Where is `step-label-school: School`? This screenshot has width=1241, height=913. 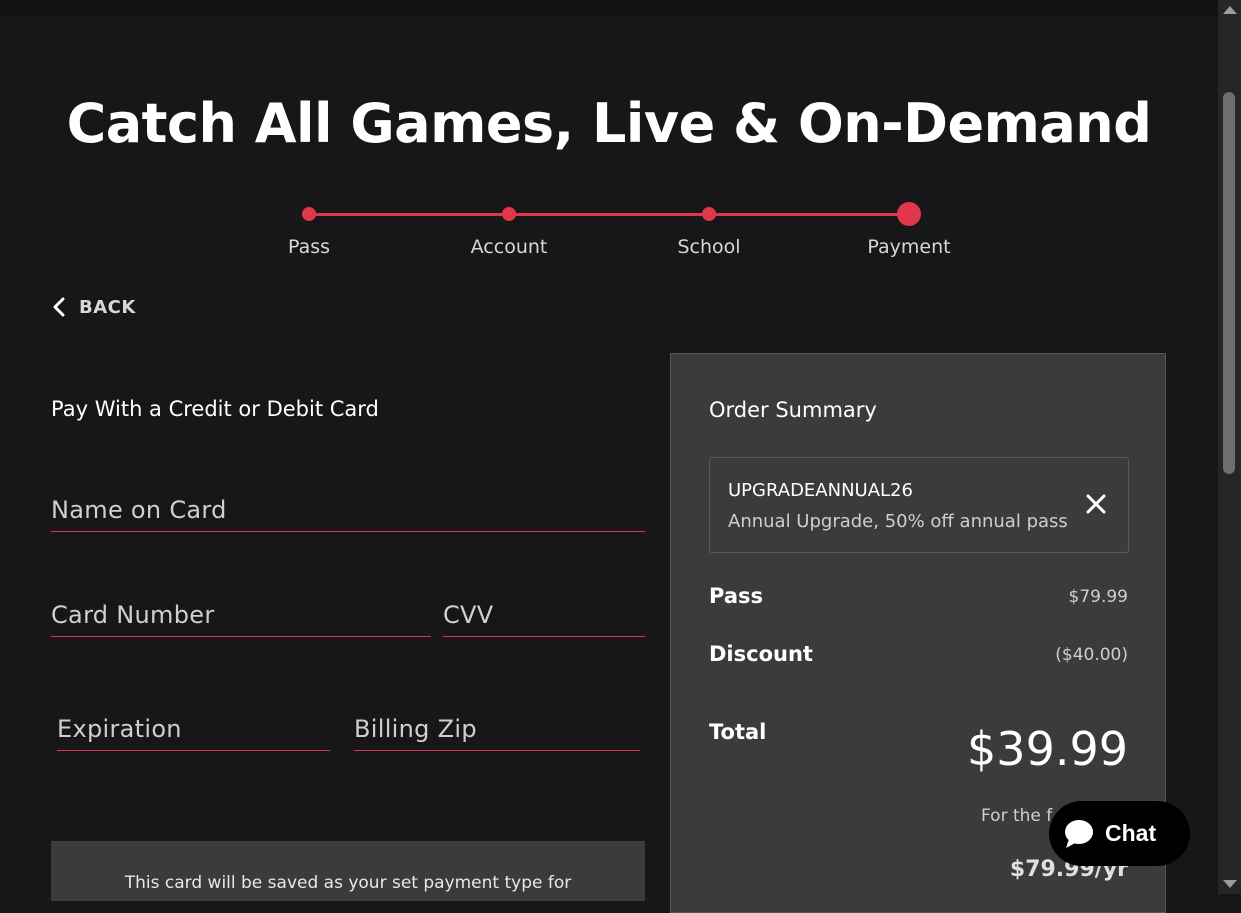
step-label-school: School is located at coordinates (709, 247).